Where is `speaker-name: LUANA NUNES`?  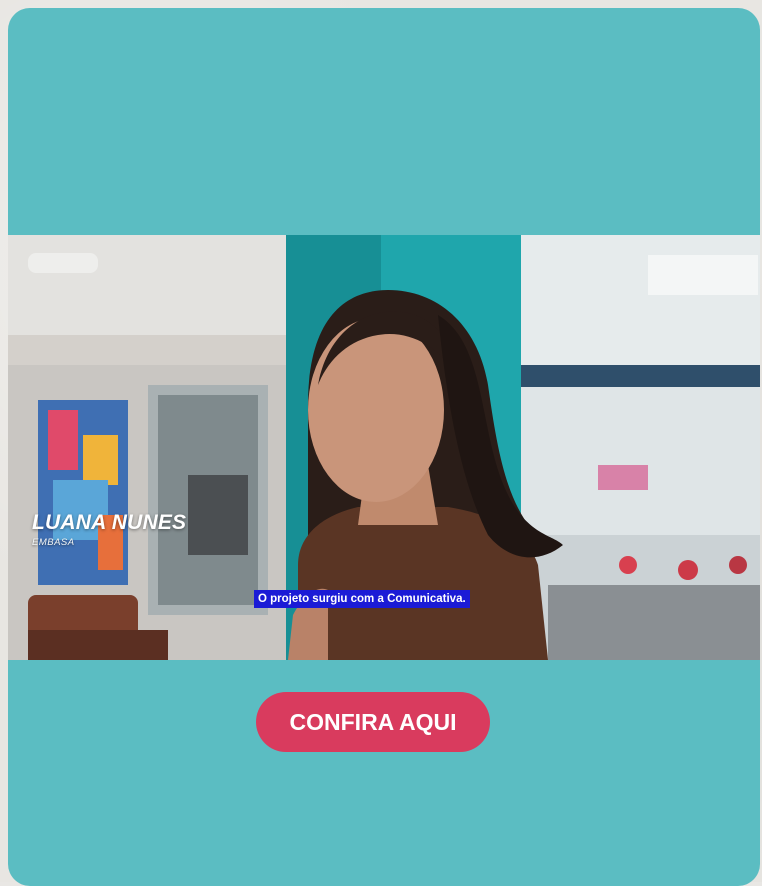 speaker-name: LUANA NUNES is located at coordinates (109, 522).